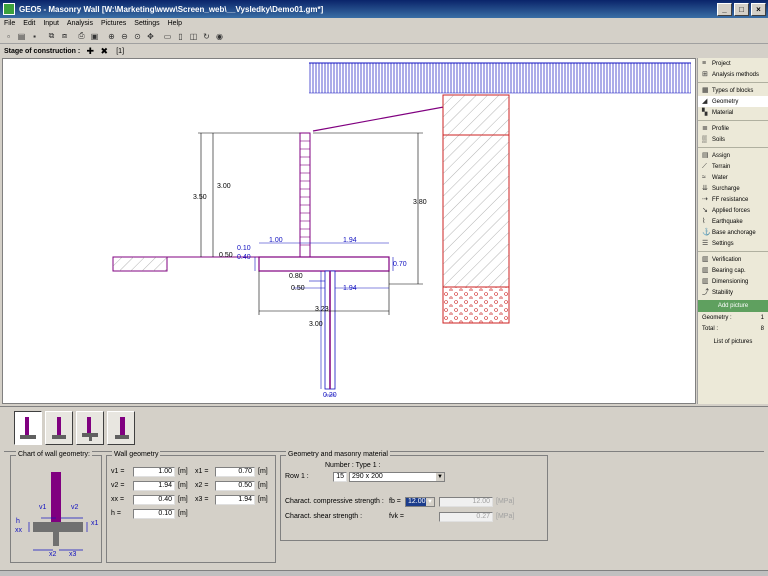 The height and width of the screenshot is (576, 768). Describe the element at coordinates (705, 90) in the screenshot. I see `blocks-icon: ▦` at that location.